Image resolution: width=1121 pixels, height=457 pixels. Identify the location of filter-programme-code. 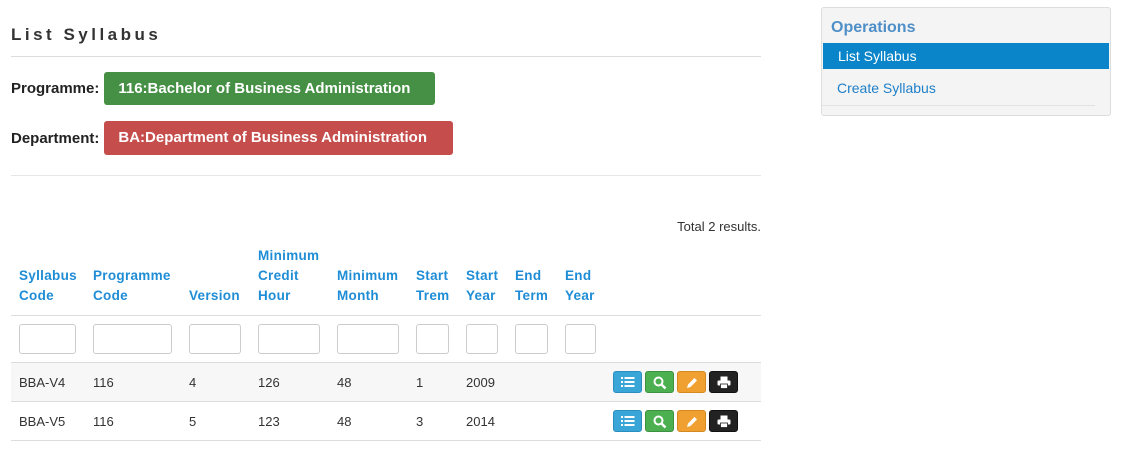
(132, 339).